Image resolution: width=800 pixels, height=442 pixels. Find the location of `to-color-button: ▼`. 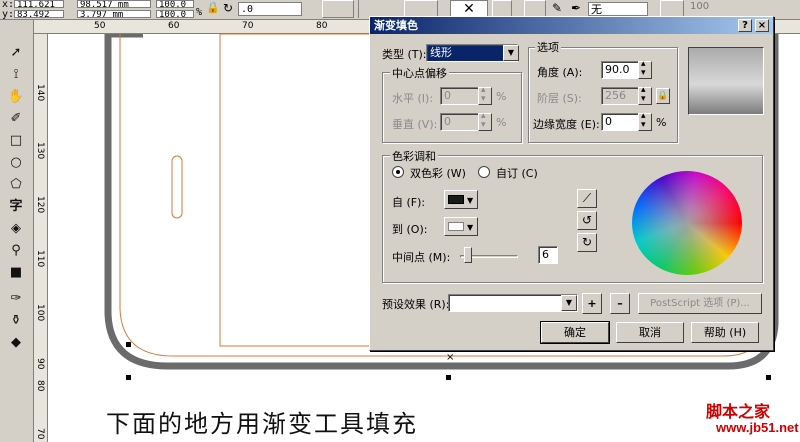

to-color-button: ▼ is located at coordinates (461, 226).